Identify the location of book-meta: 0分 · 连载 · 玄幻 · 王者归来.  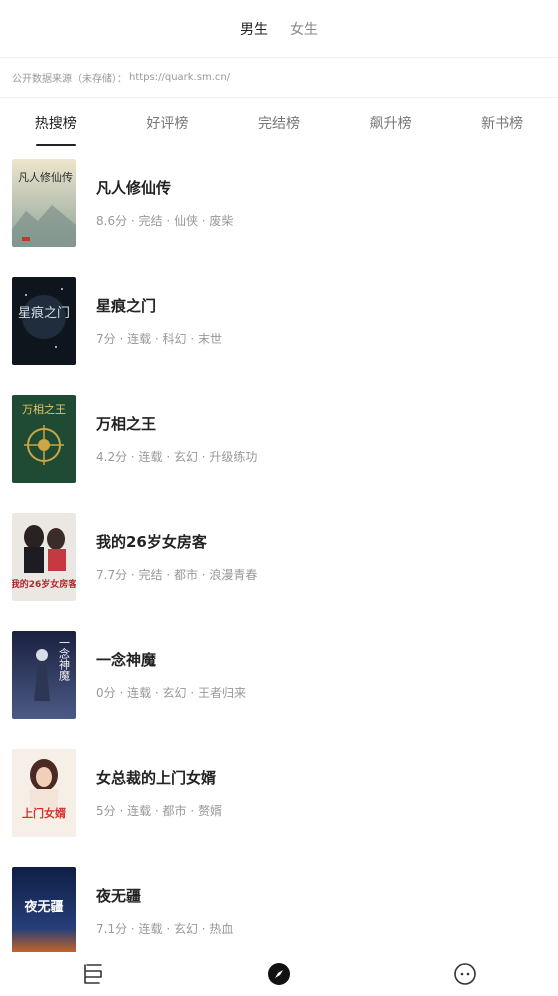
(171, 693).